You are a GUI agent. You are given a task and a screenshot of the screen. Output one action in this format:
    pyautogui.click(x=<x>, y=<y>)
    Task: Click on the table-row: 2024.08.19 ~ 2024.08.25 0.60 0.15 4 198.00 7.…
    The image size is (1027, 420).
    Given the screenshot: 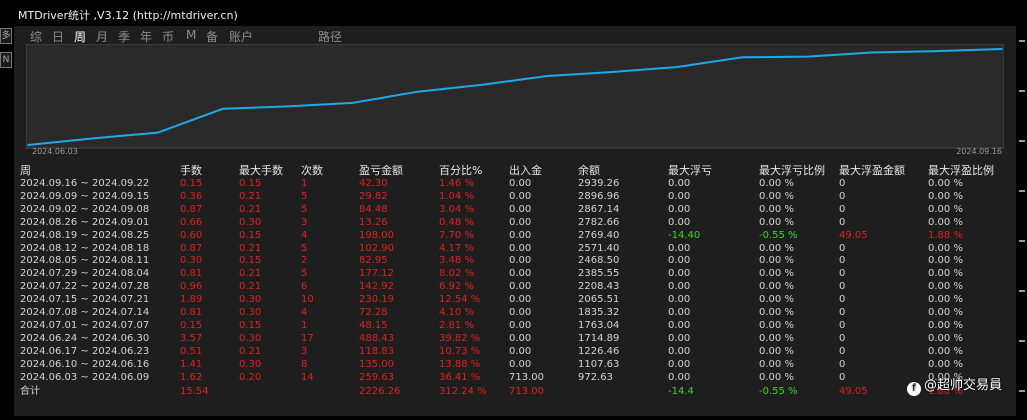 What is the action you would take?
    pyautogui.click(x=512, y=236)
    